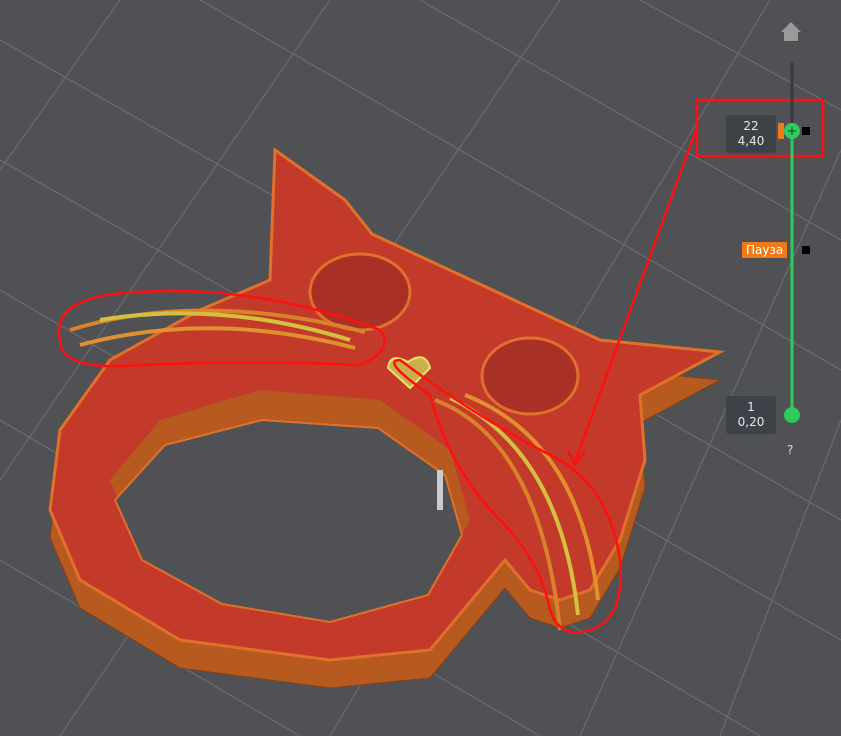 The image size is (841, 736). Describe the element at coordinates (806, 250) in the screenshot. I see `pause-tick-marker` at that location.